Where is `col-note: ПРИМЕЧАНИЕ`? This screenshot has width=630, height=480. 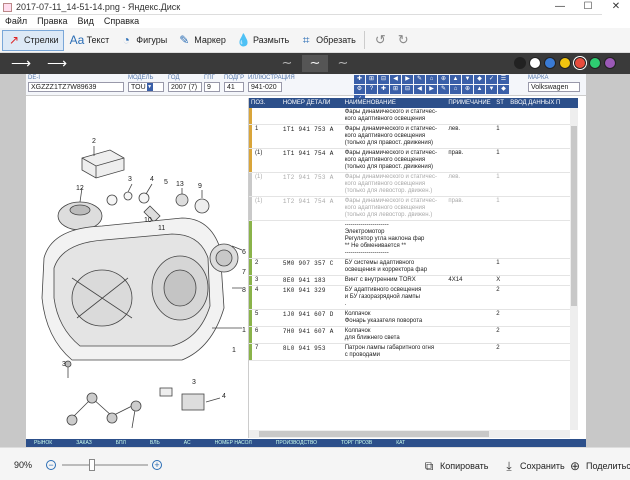 col-note: ПРИМЕЧАНИЕ is located at coordinates (470, 103).